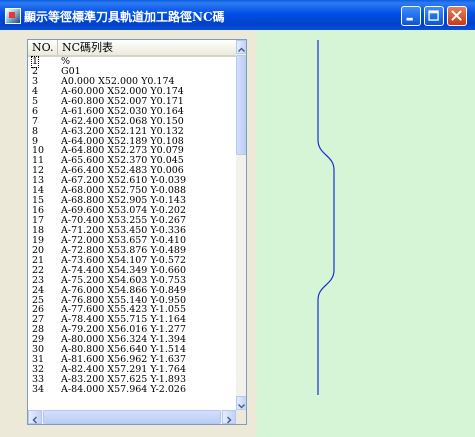 This screenshot has height=437, width=475. What do you see at coordinates (35, 420) in the screenshot?
I see `chevron-left-icon` at bounding box center [35, 420].